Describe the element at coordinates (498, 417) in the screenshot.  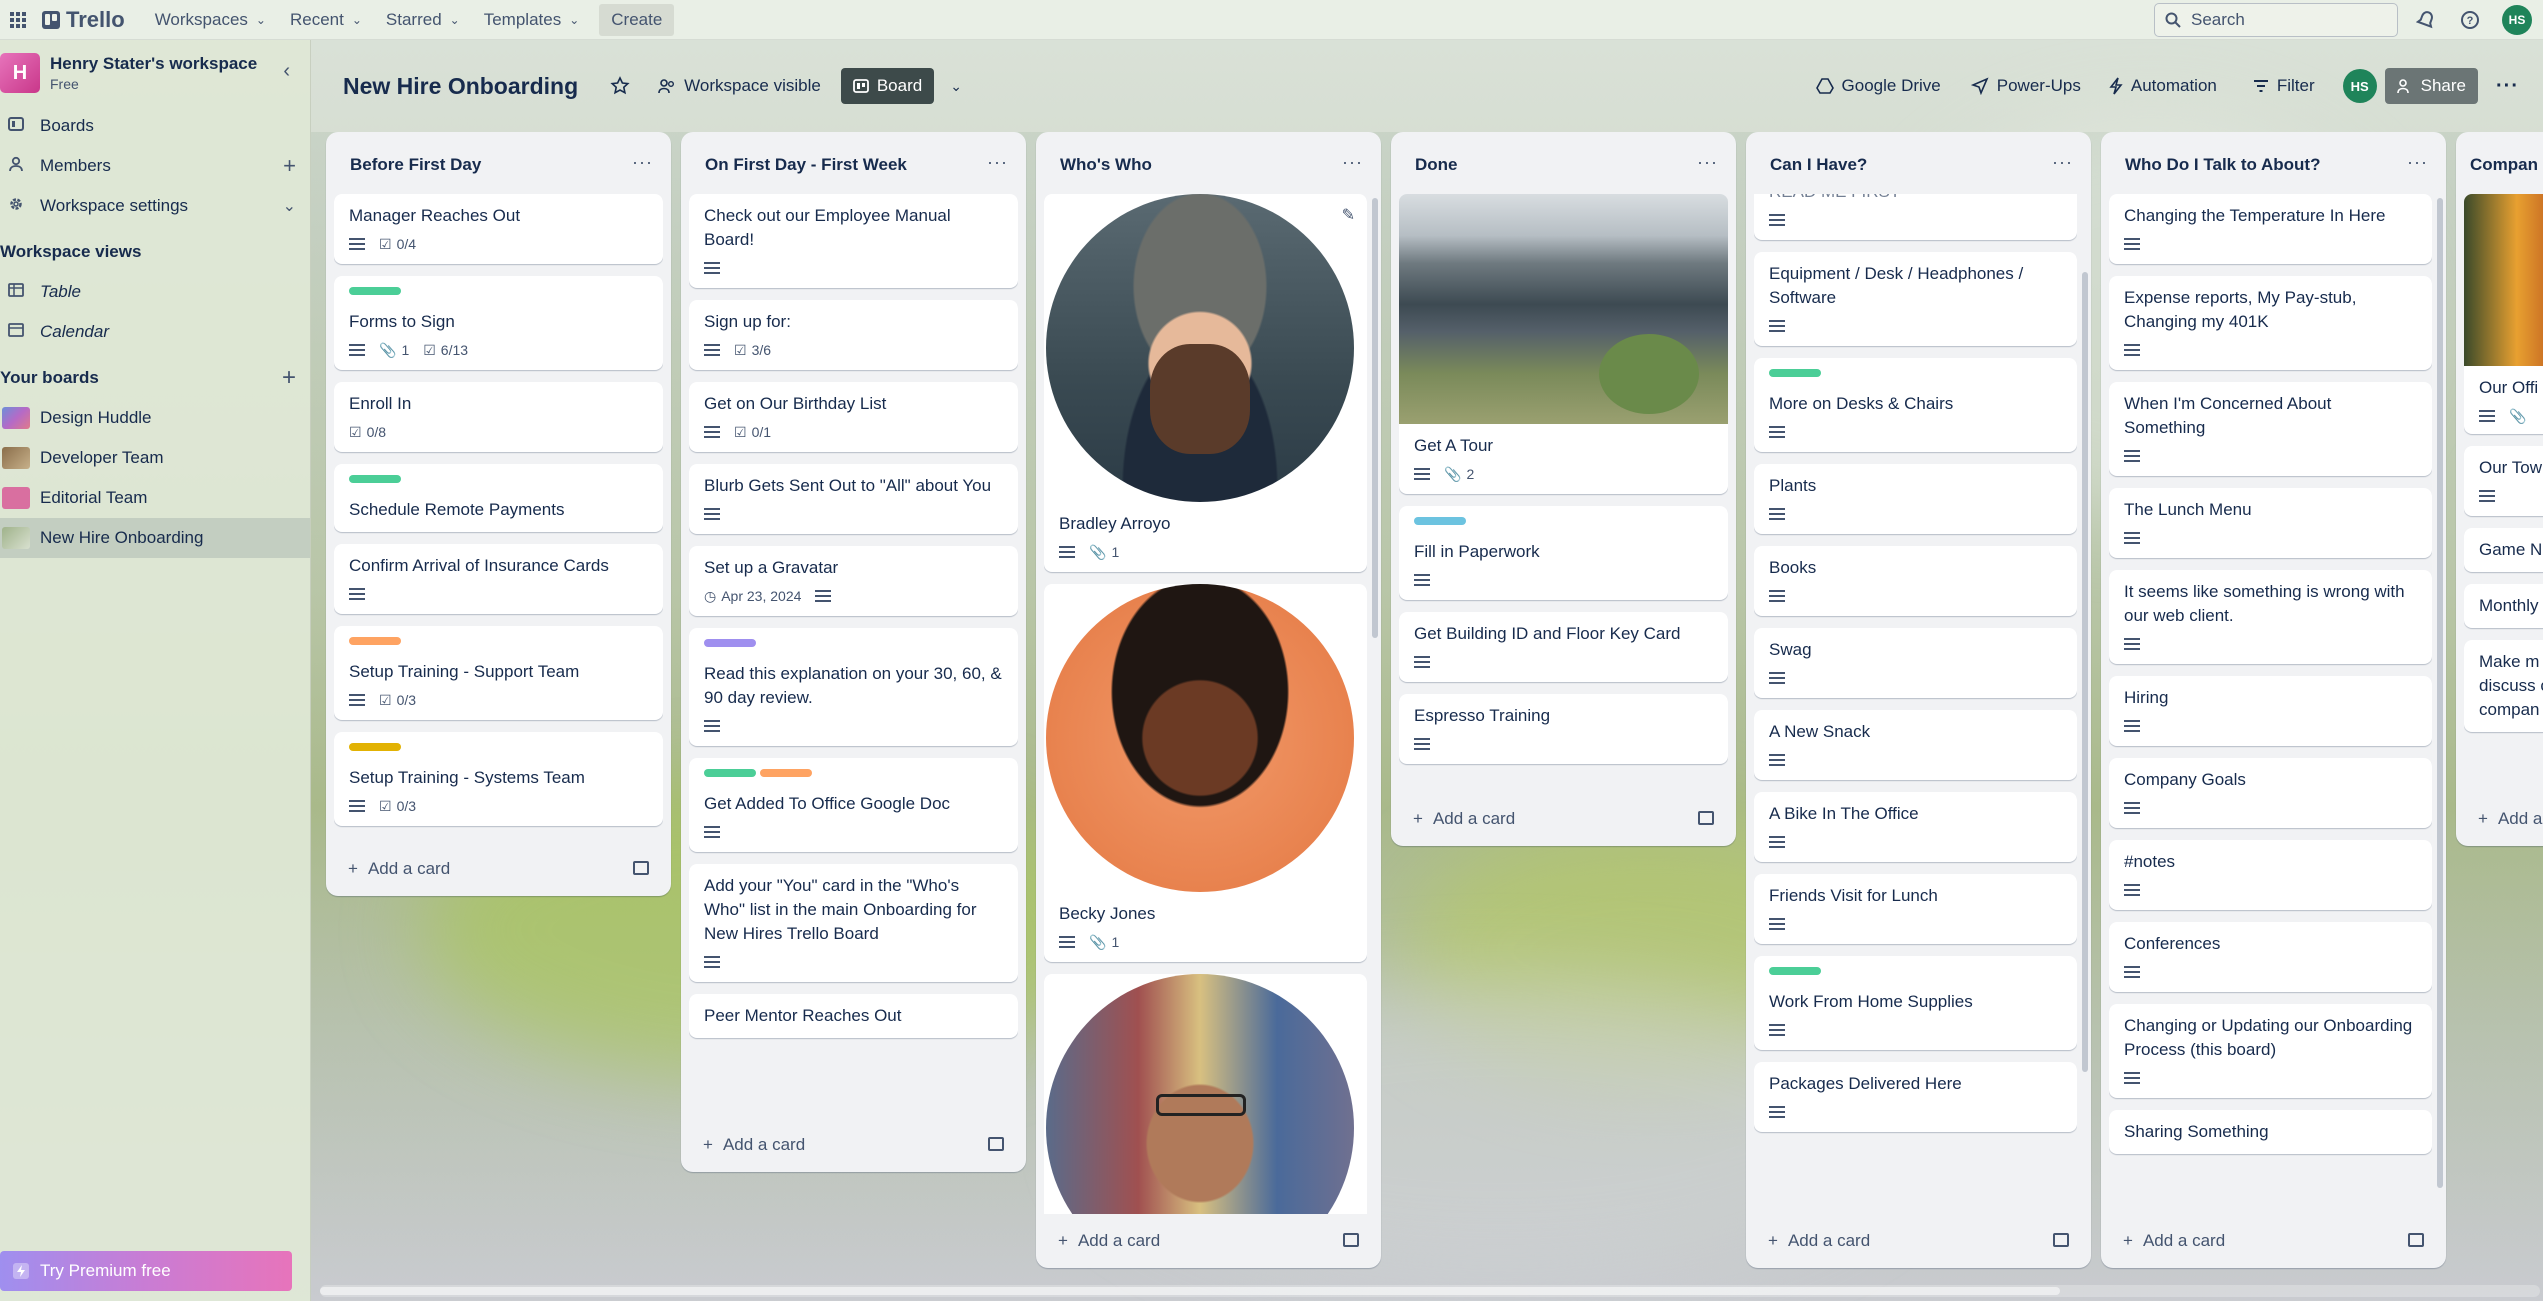
I see `card: Enroll In ☑ 0/8` at that location.